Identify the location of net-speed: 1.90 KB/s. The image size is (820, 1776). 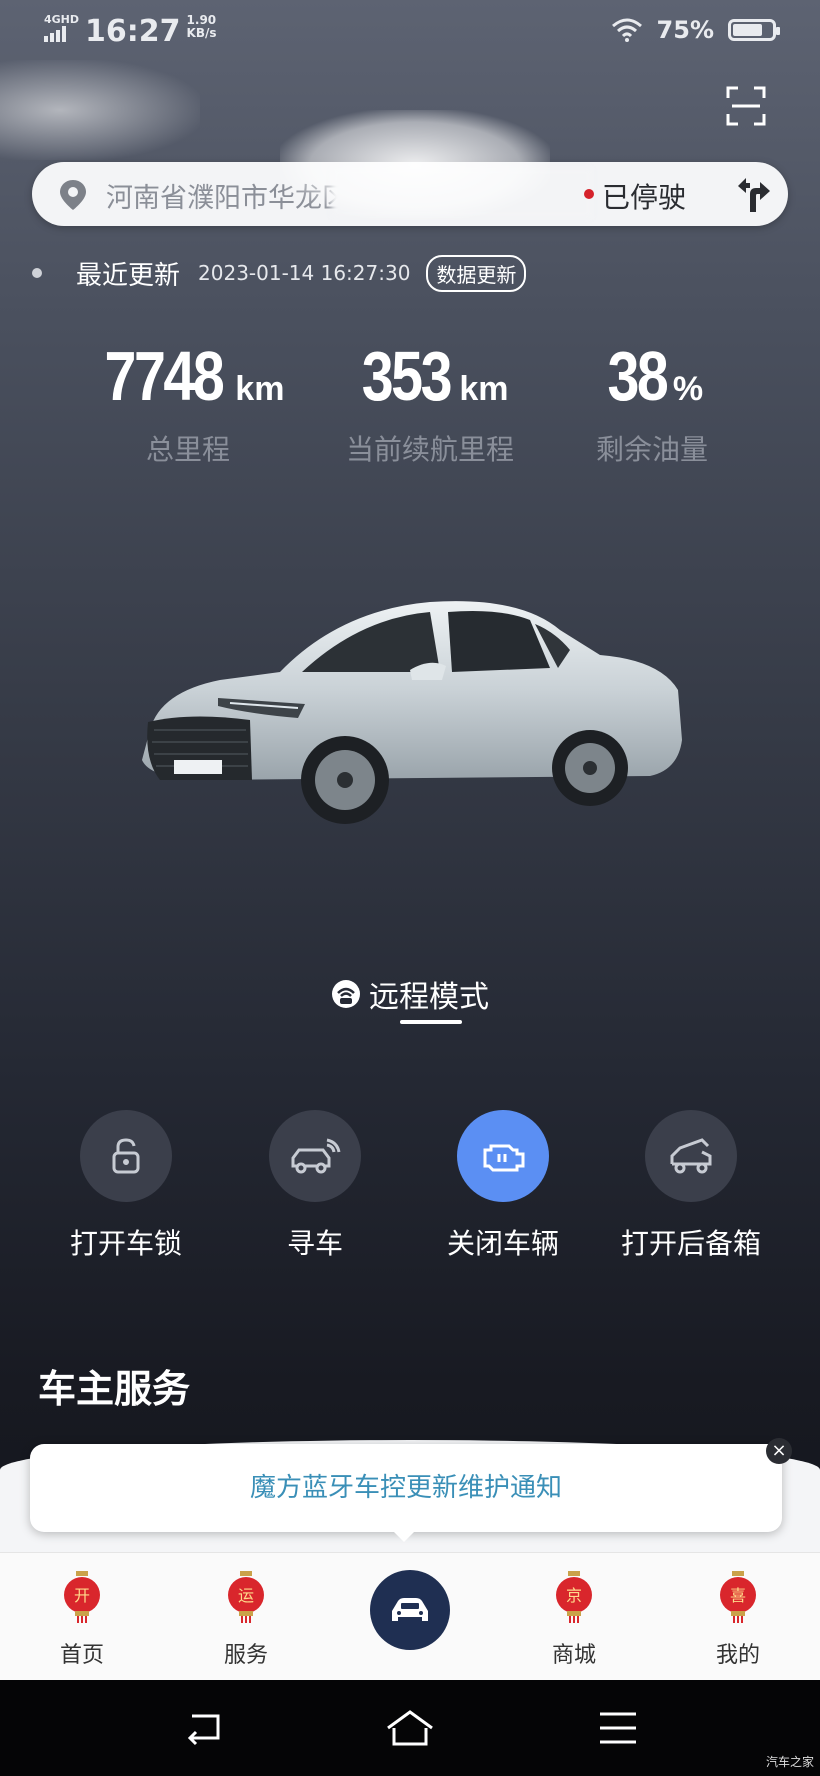
(202, 27).